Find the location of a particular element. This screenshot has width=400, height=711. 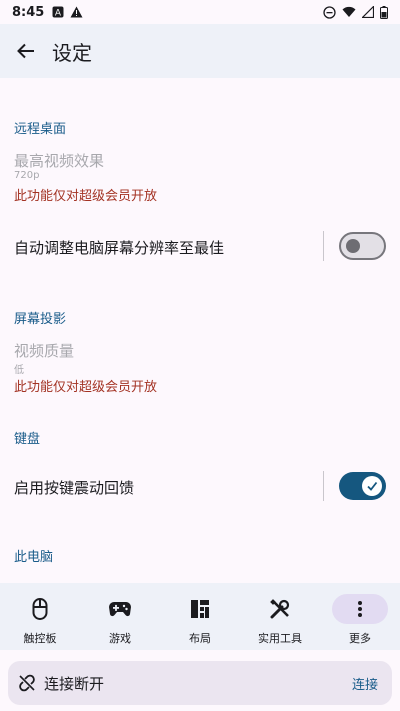

nav-label: 游戏 is located at coordinates (120, 638).